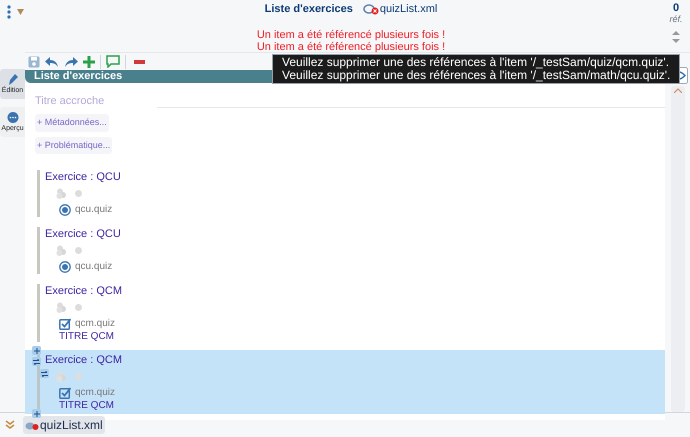 The image size is (690, 437). What do you see at coordinates (345, 313) in the screenshot?
I see `exercise-row: Exercice : QCM qcm.quiz TITRE QCM` at bounding box center [345, 313].